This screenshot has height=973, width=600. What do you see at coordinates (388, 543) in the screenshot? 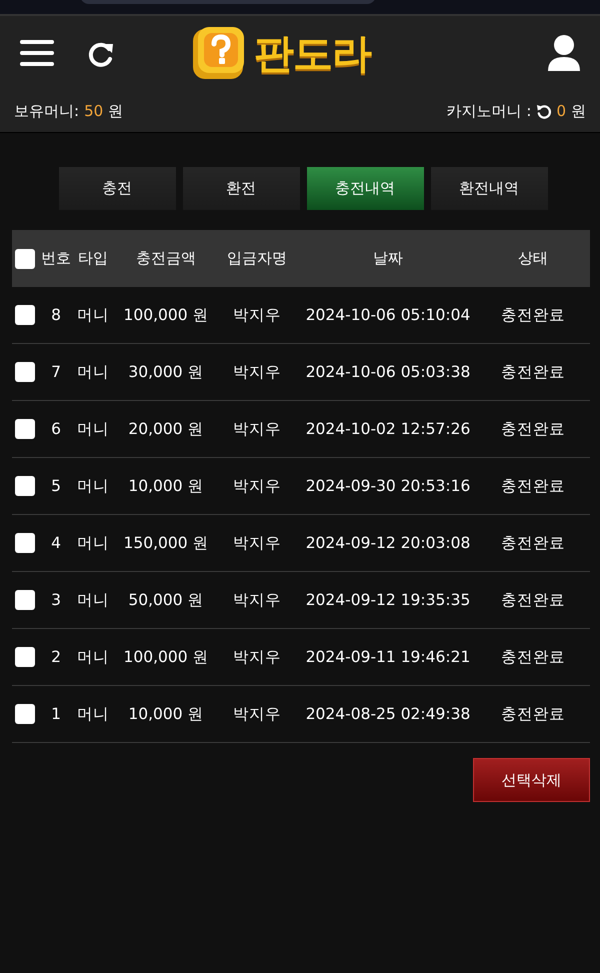
I see `table-cell-text: 2024-09-12 20:03:08` at bounding box center [388, 543].